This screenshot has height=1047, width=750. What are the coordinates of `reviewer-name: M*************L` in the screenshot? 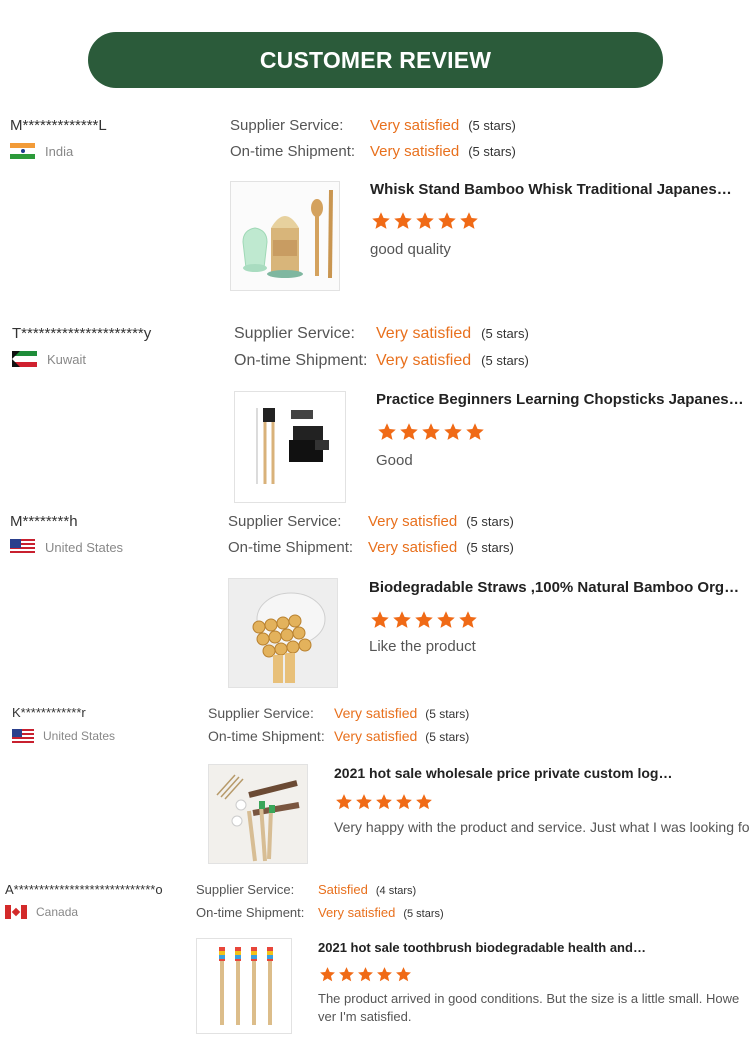 It's located at (58, 125).